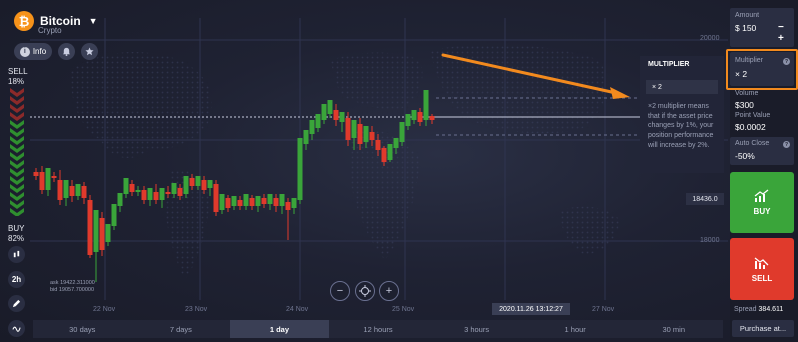 The image size is (798, 342). I want to click on point-value-value: $0.0002, so click(750, 127).